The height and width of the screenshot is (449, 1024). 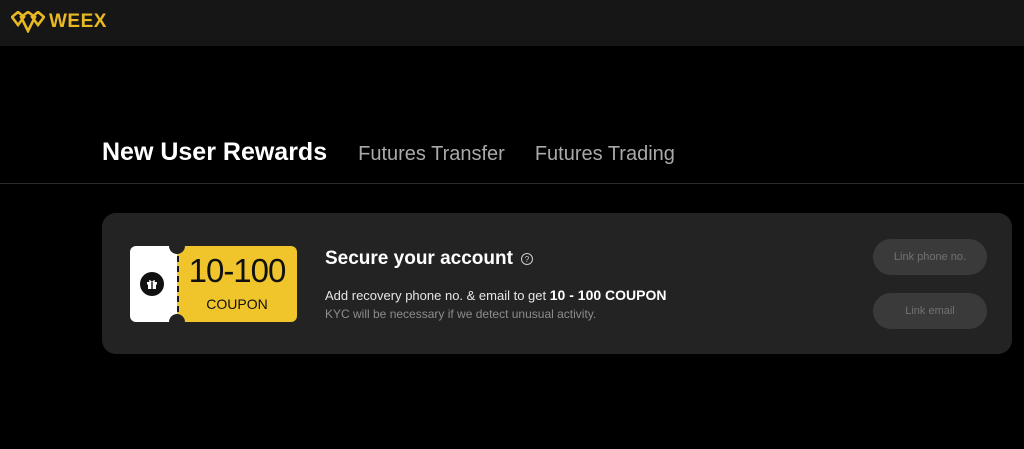 What do you see at coordinates (28, 22) in the screenshot?
I see `weex-logo-icon` at bounding box center [28, 22].